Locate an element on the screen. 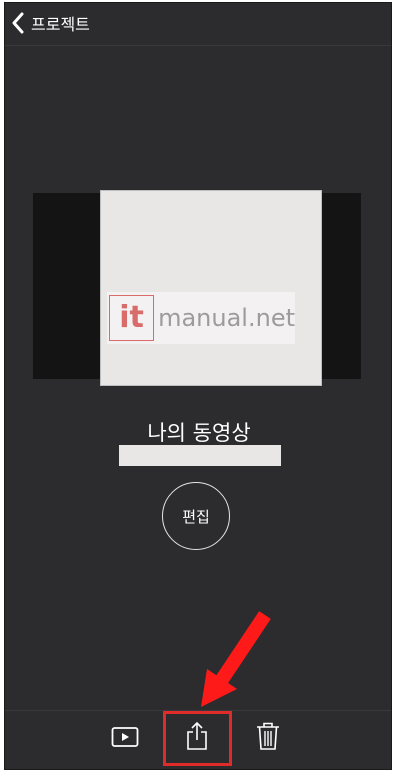 Image resolution: width=400 pixels, height=777 pixels. play-icon is located at coordinates (125, 737).